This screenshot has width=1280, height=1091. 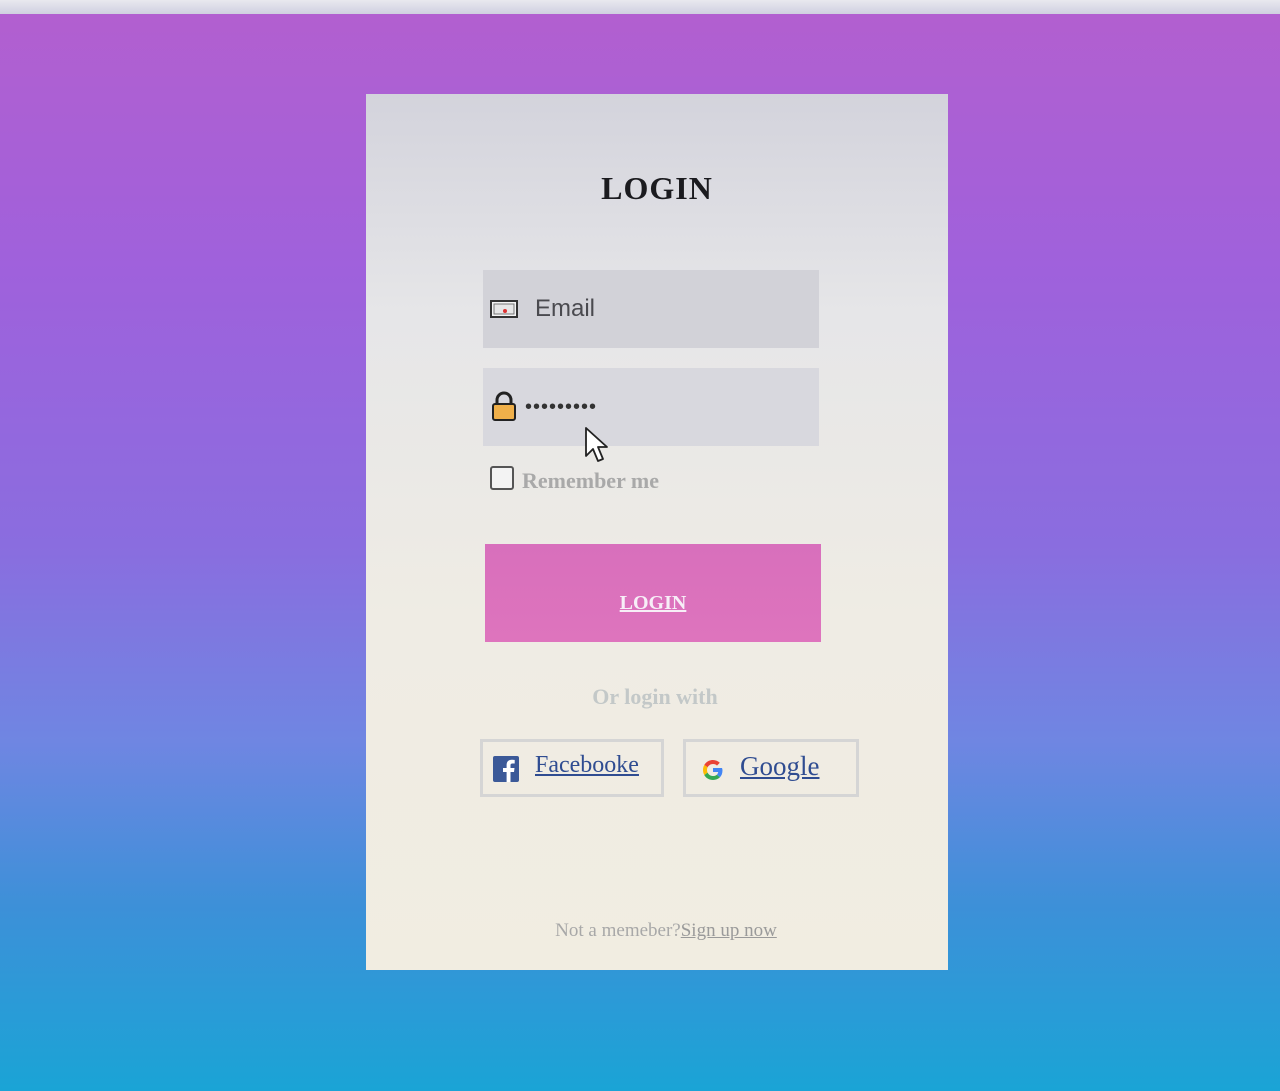 What do you see at coordinates (502, 478) in the screenshot?
I see `remember-me-checkbox` at bounding box center [502, 478].